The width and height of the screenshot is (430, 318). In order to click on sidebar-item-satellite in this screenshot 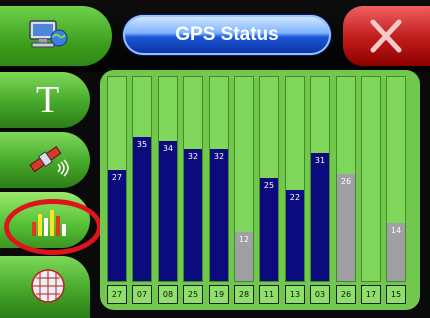, I will do `click(45, 160)`.